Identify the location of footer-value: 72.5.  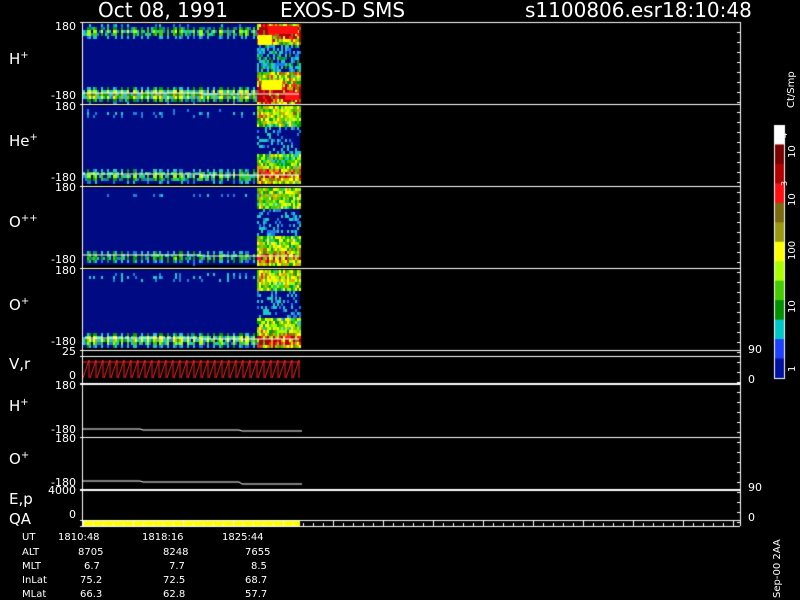
(174, 580).